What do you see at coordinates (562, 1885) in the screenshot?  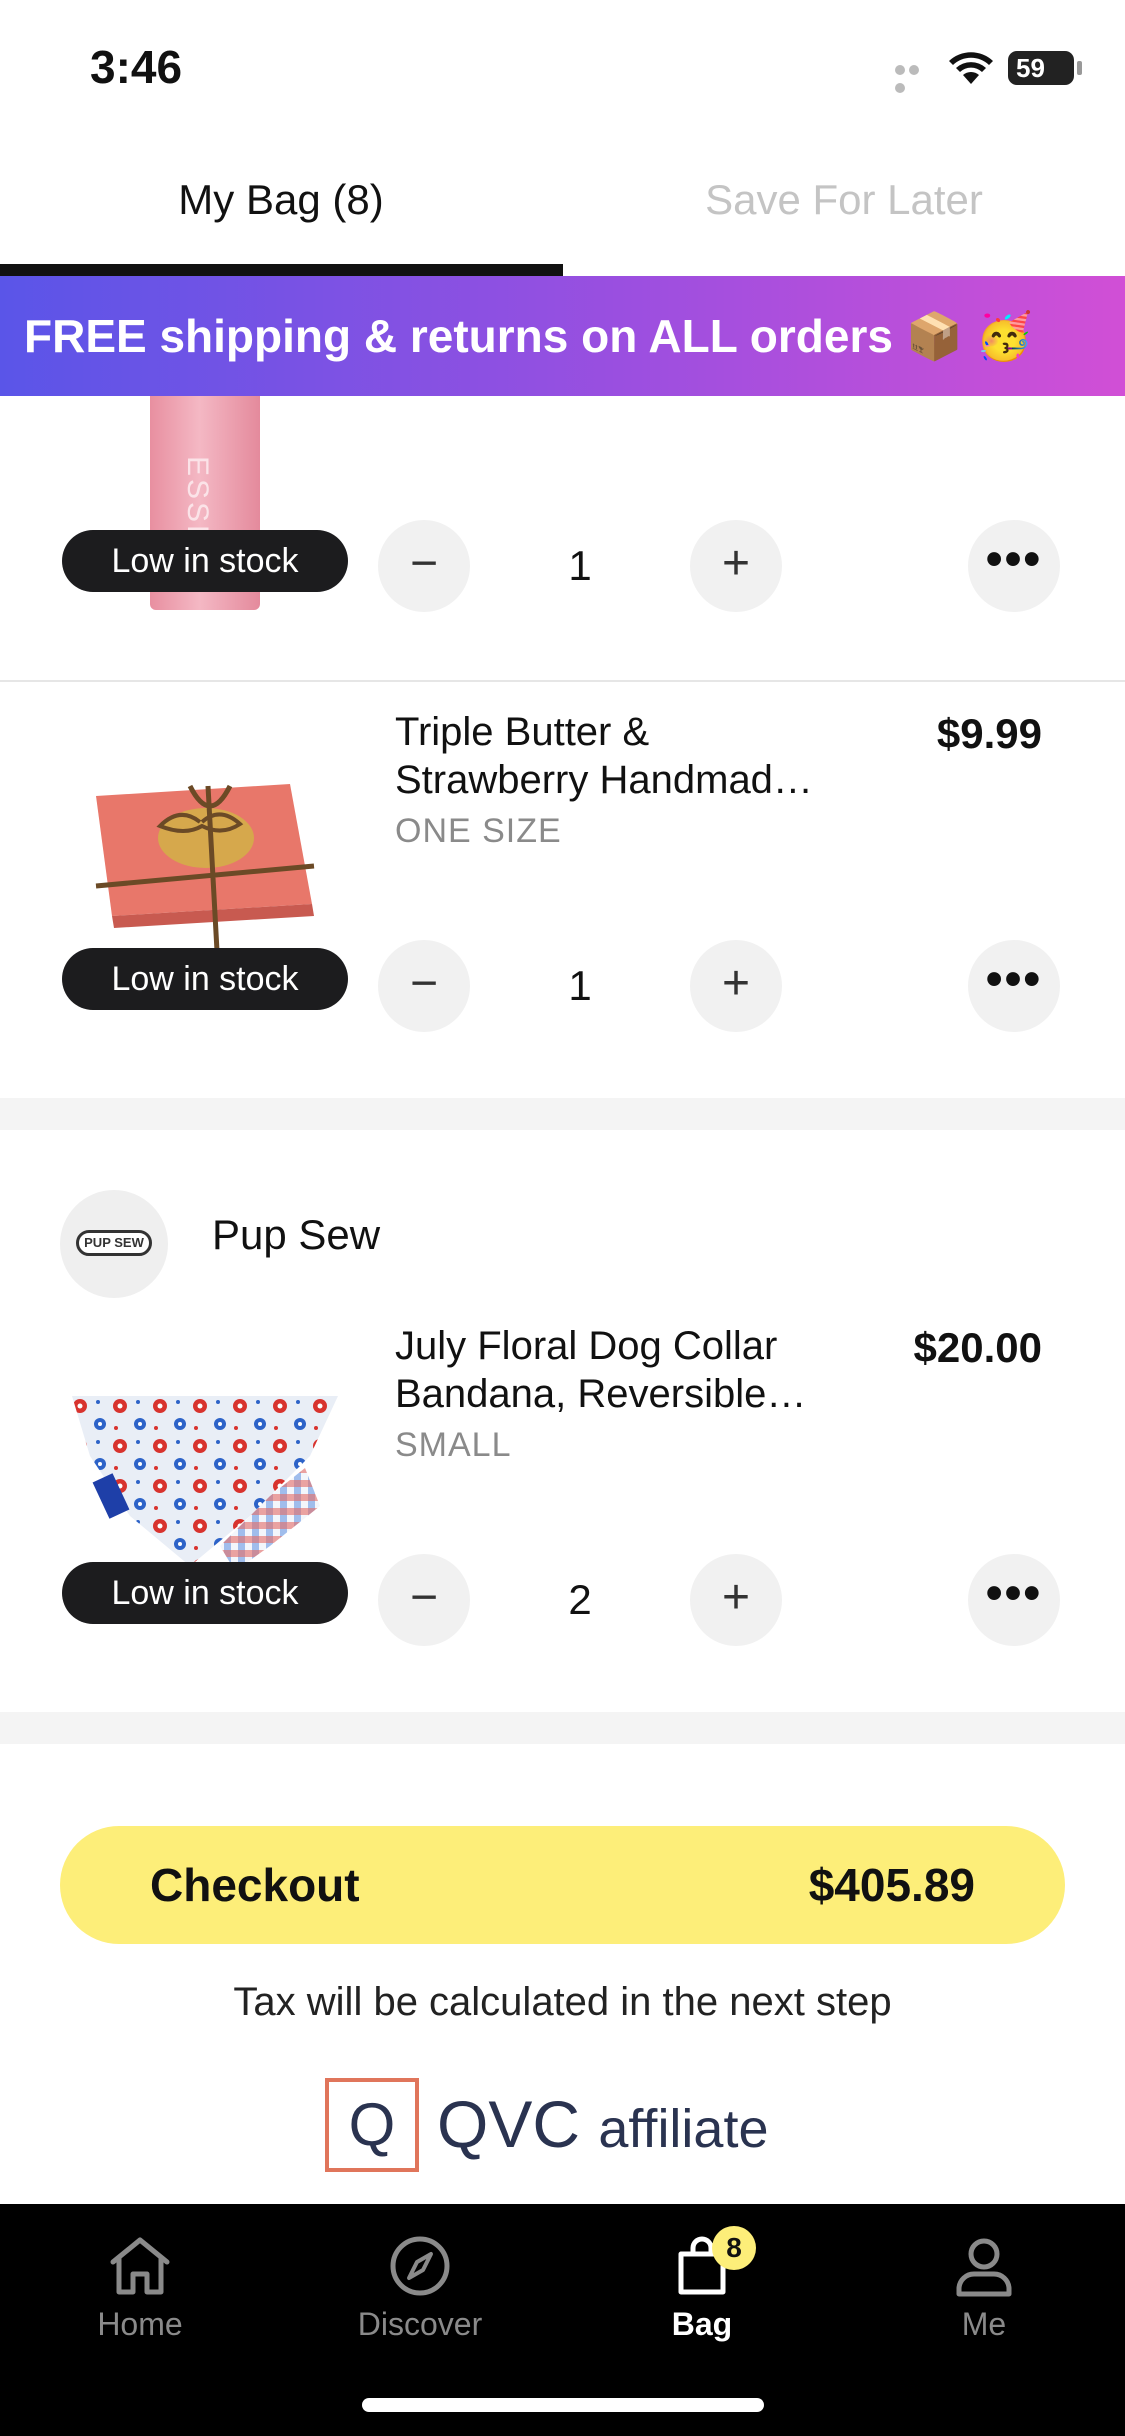 I see `checkout-button: Checkout $405.89` at bounding box center [562, 1885].